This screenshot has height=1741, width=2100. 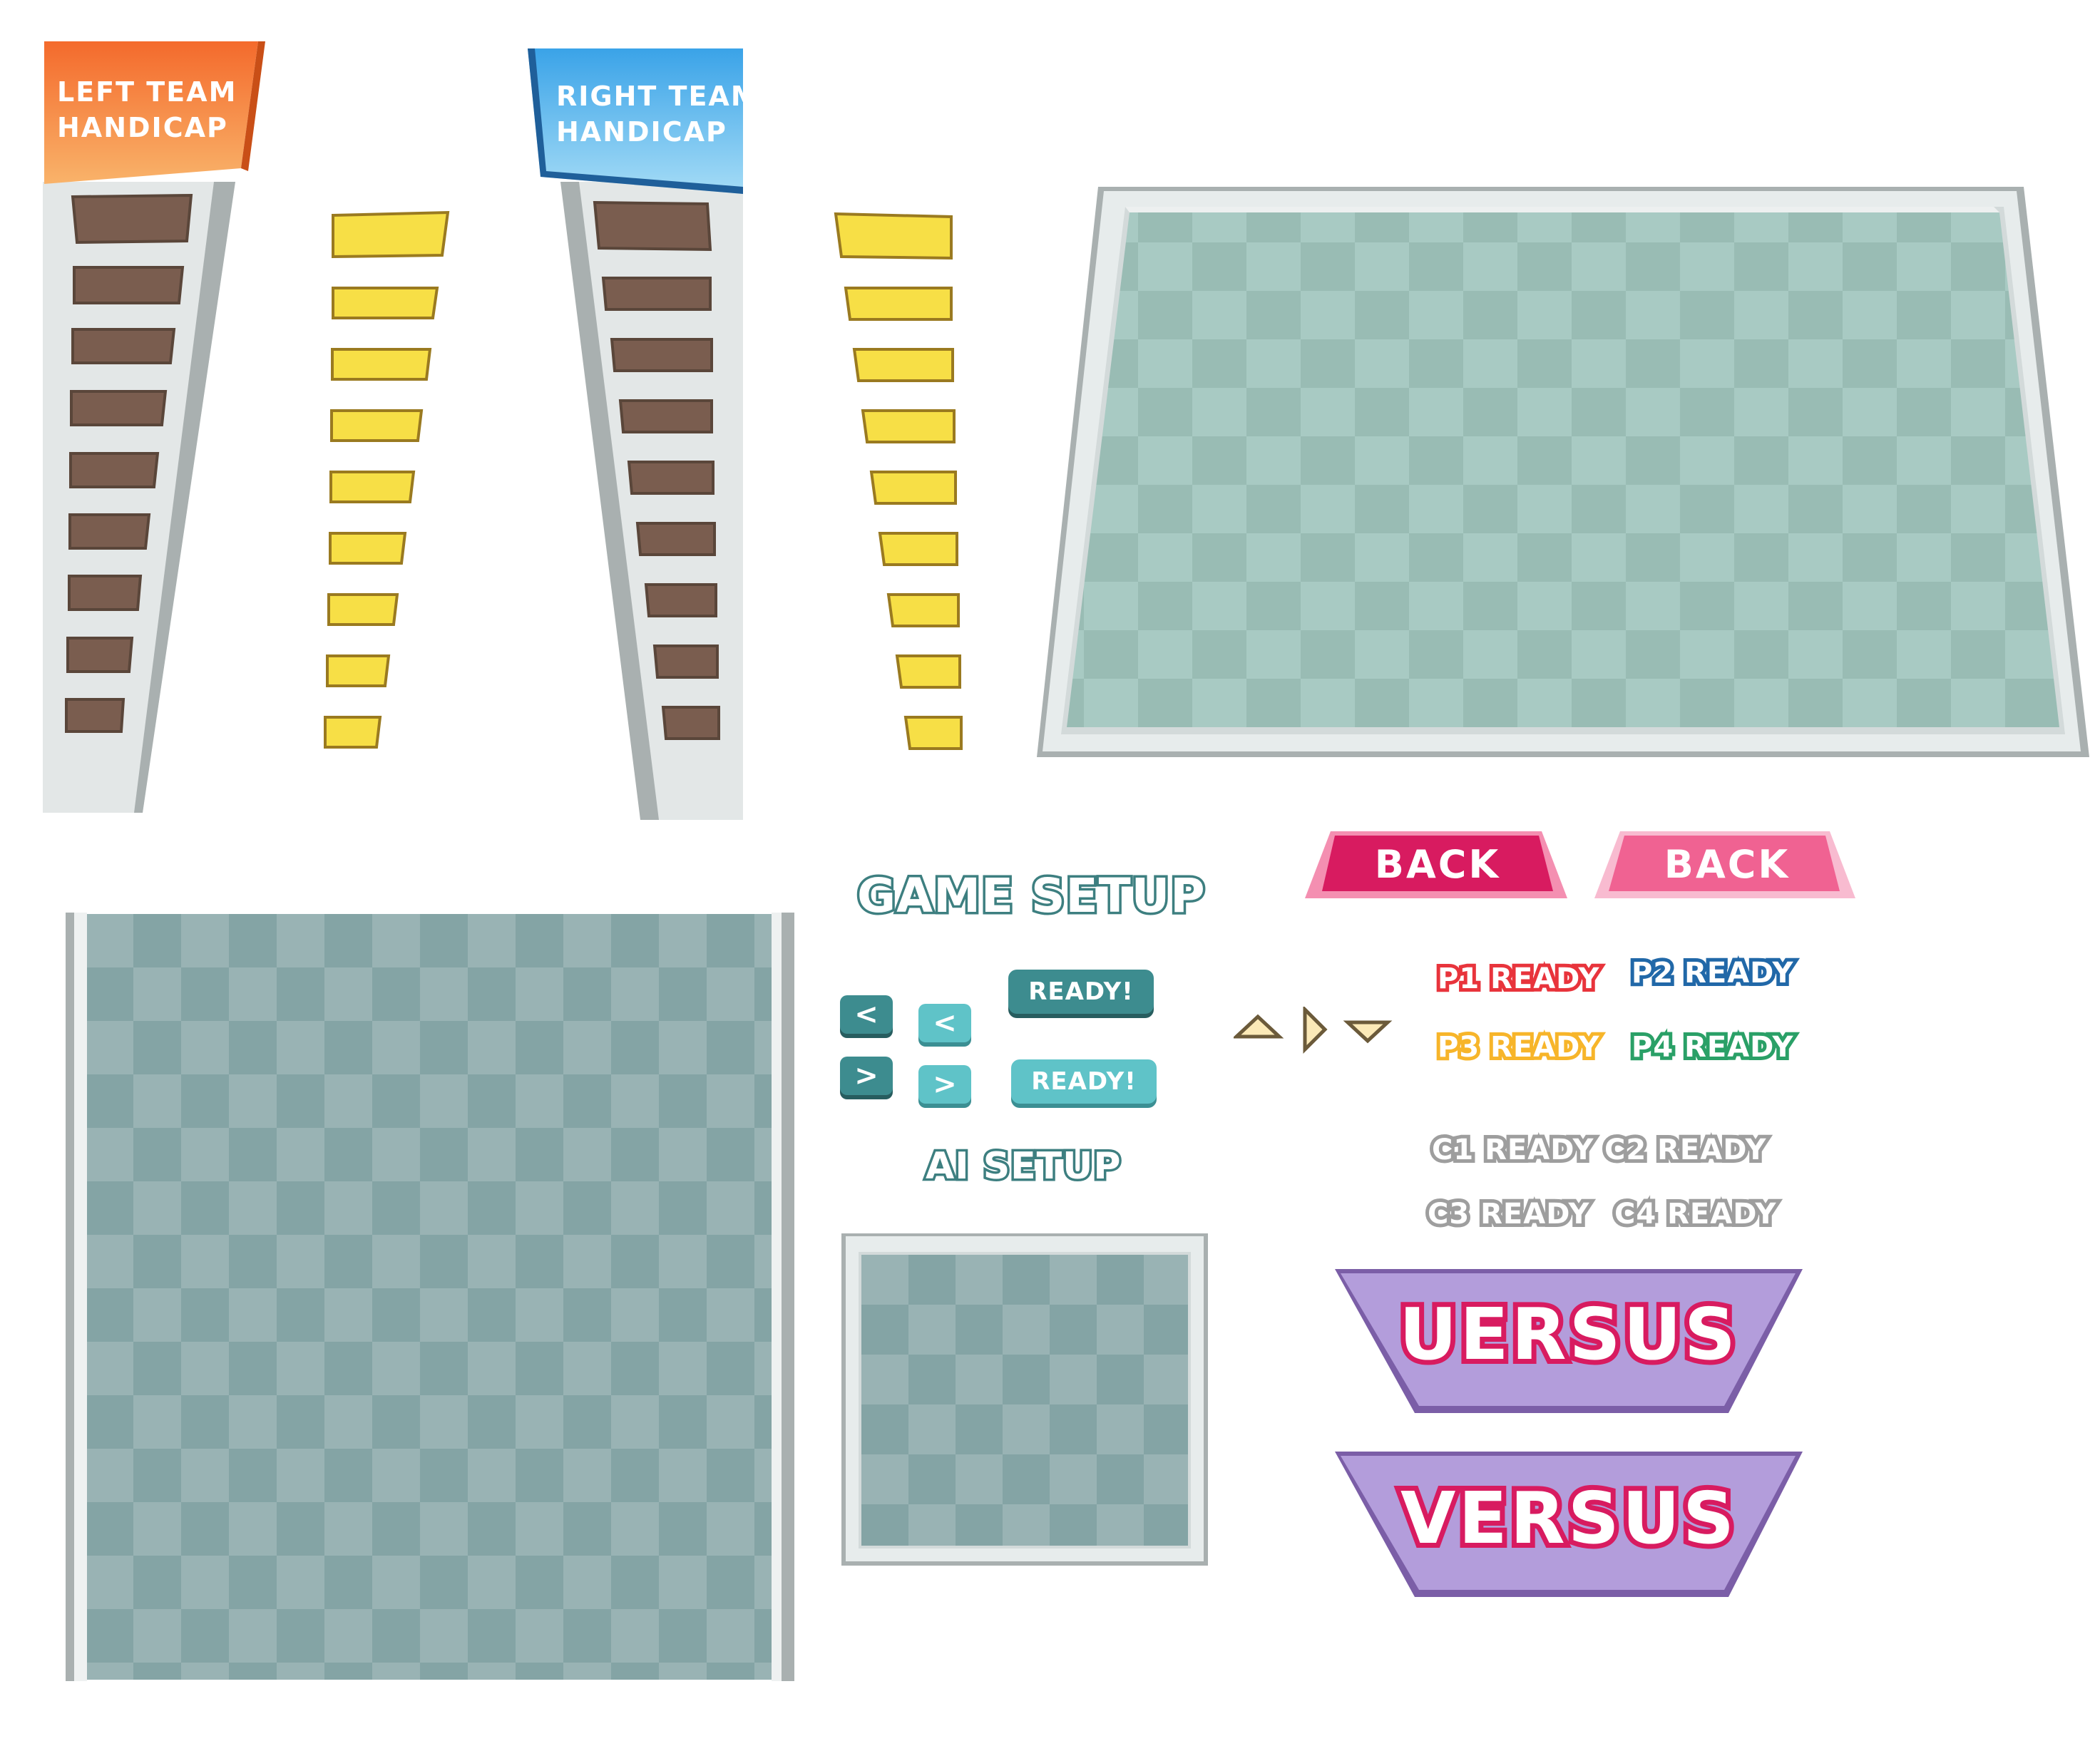 What do you see at coordinates (1081, 992) in the screenshot?
I see `ready-button-dark: READY!` at bounding box center [1081, 992].